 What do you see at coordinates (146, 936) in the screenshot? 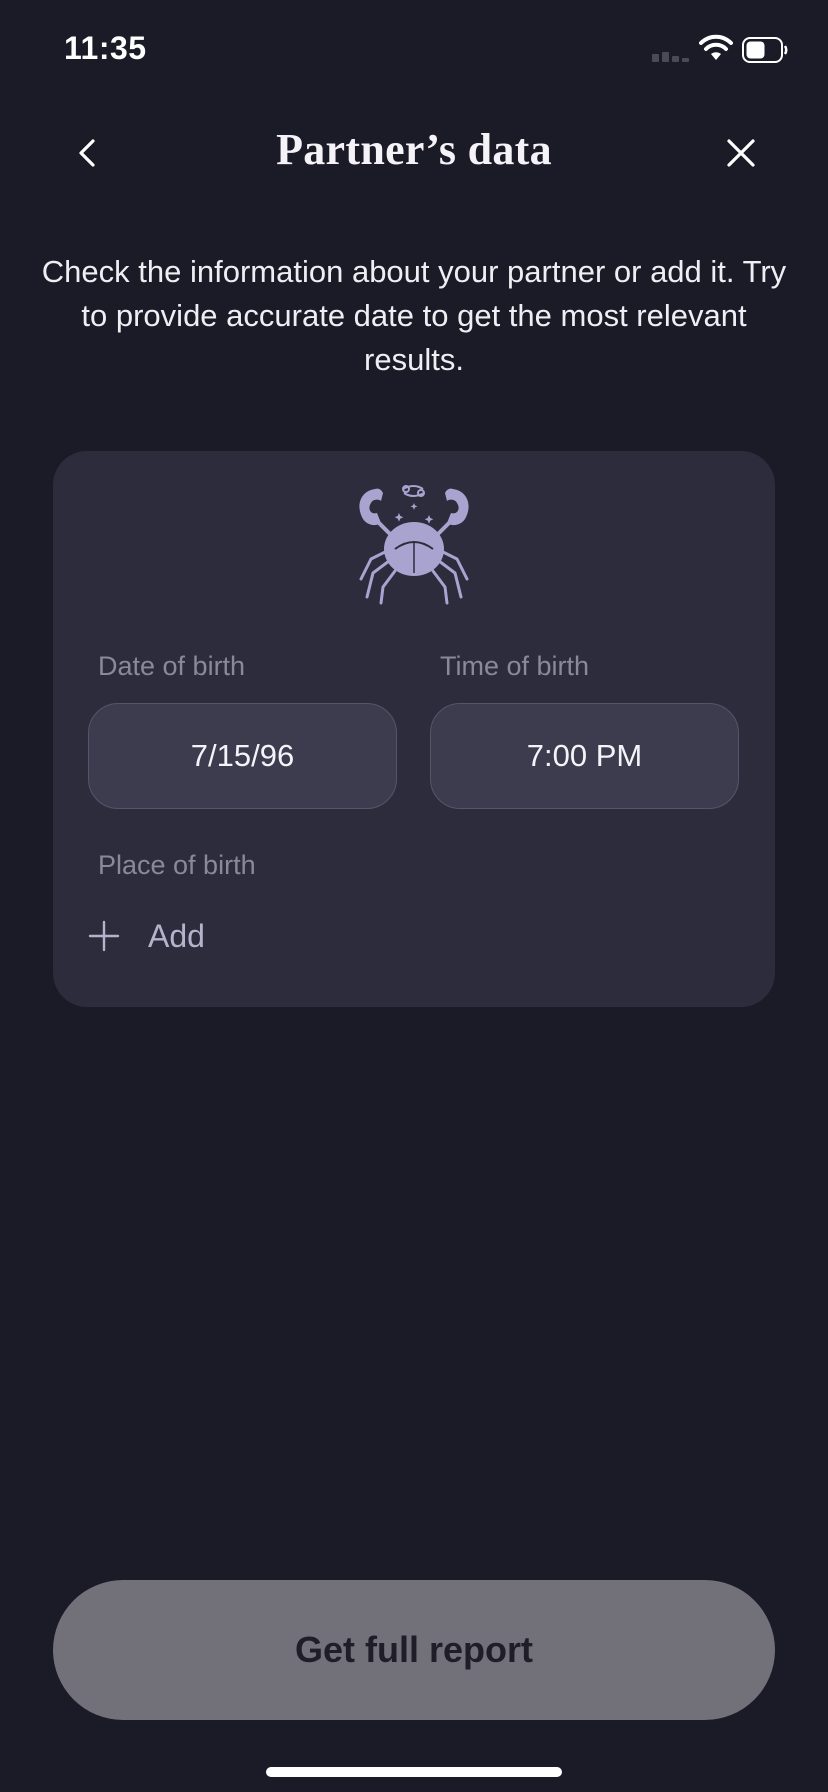
I see `add-place-button: Add` at bounding box center [146, 936].